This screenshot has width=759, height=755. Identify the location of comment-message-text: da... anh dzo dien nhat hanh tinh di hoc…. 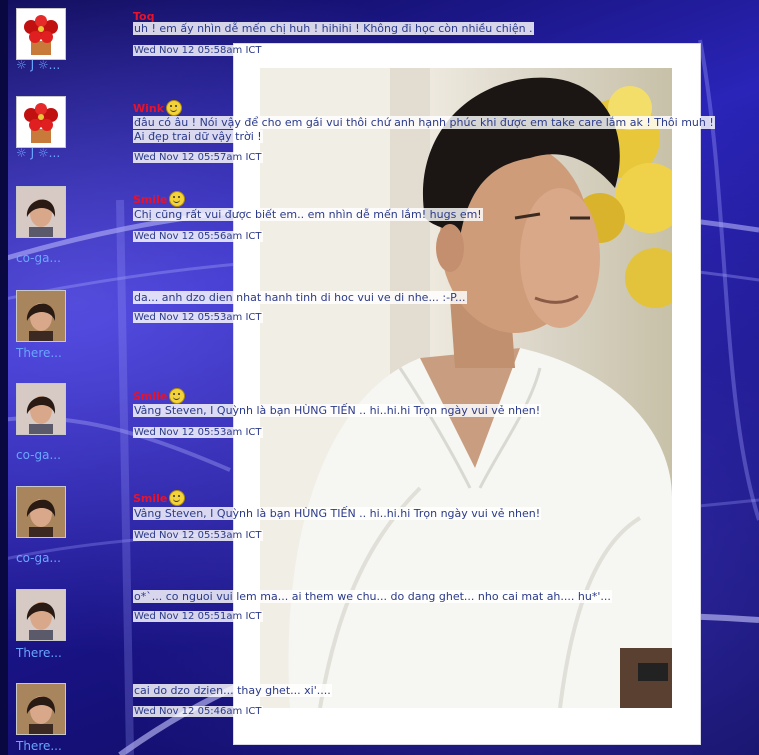
(300, 297).